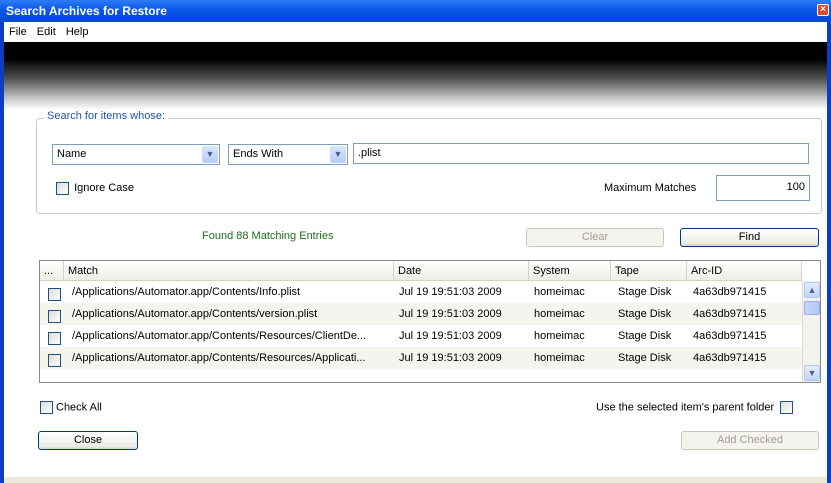 Image resolution: width=831 pixels, height=483 pixels. Describe the element at coordinates (787, 407) in the screenshot. I see `parent-folder-checkbox` at that location.